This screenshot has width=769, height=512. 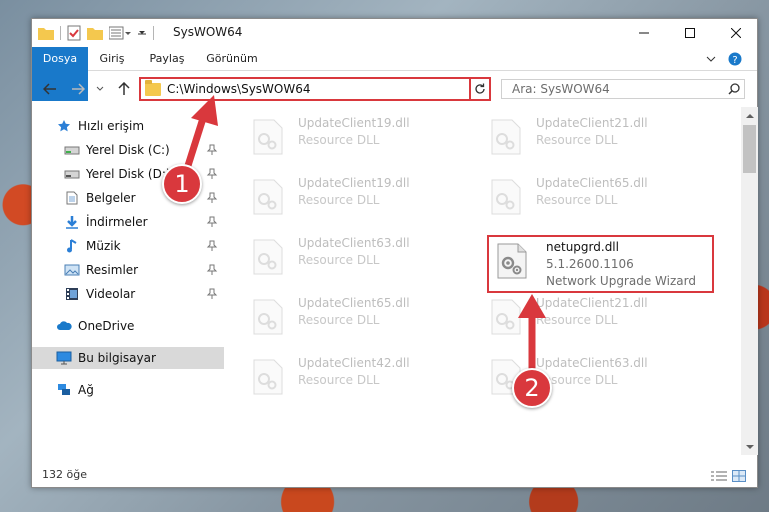 I want to click on dropdown-arrow-icon, so click(x=142, y=33).